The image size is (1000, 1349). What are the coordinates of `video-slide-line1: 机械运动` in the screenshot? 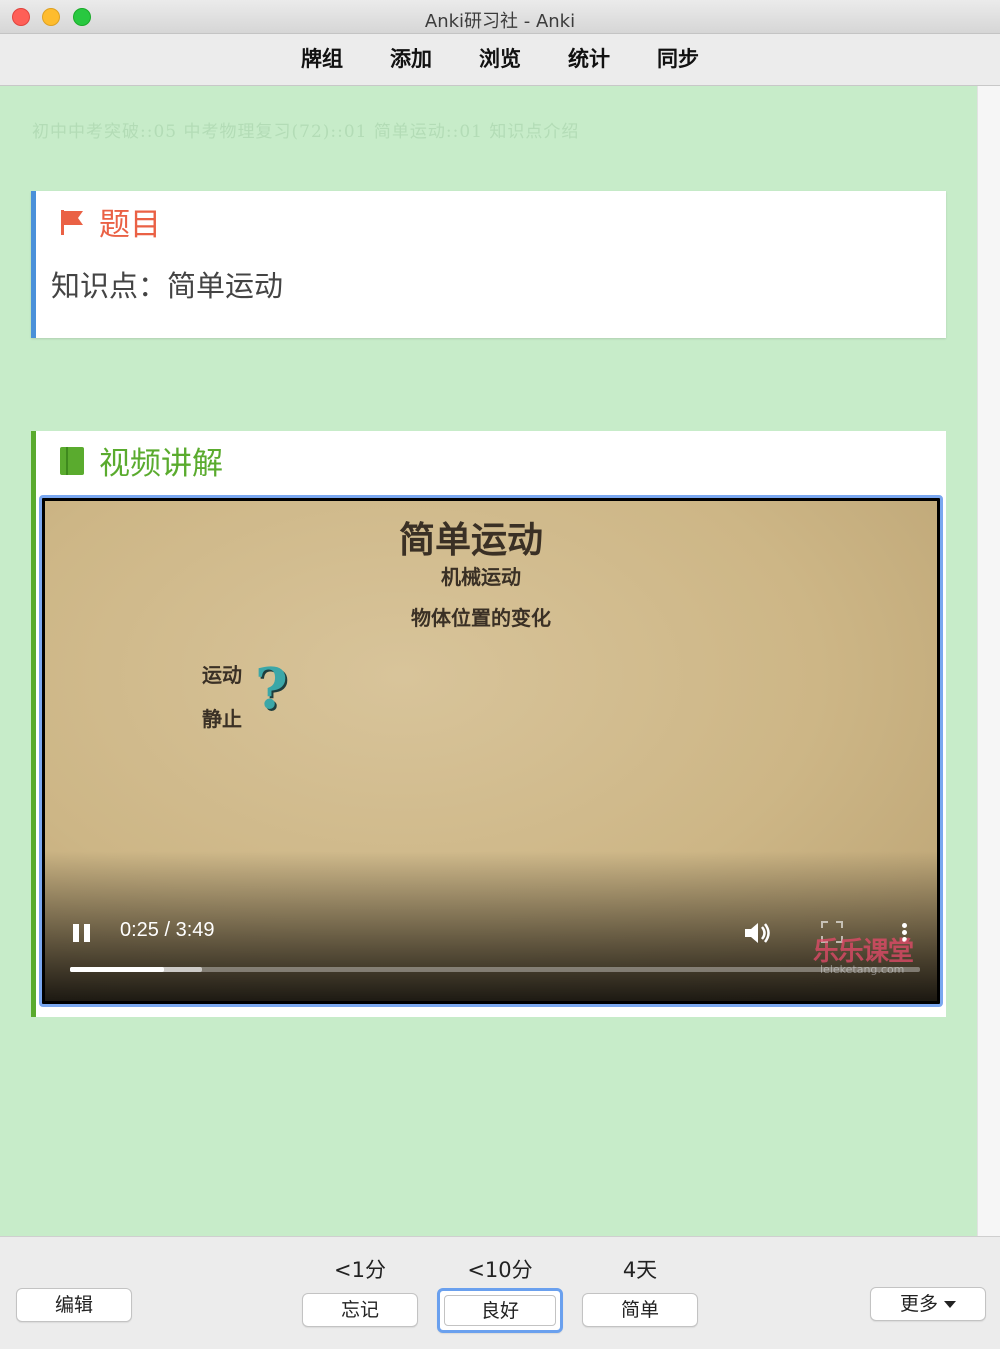 It's located at (481, 577).